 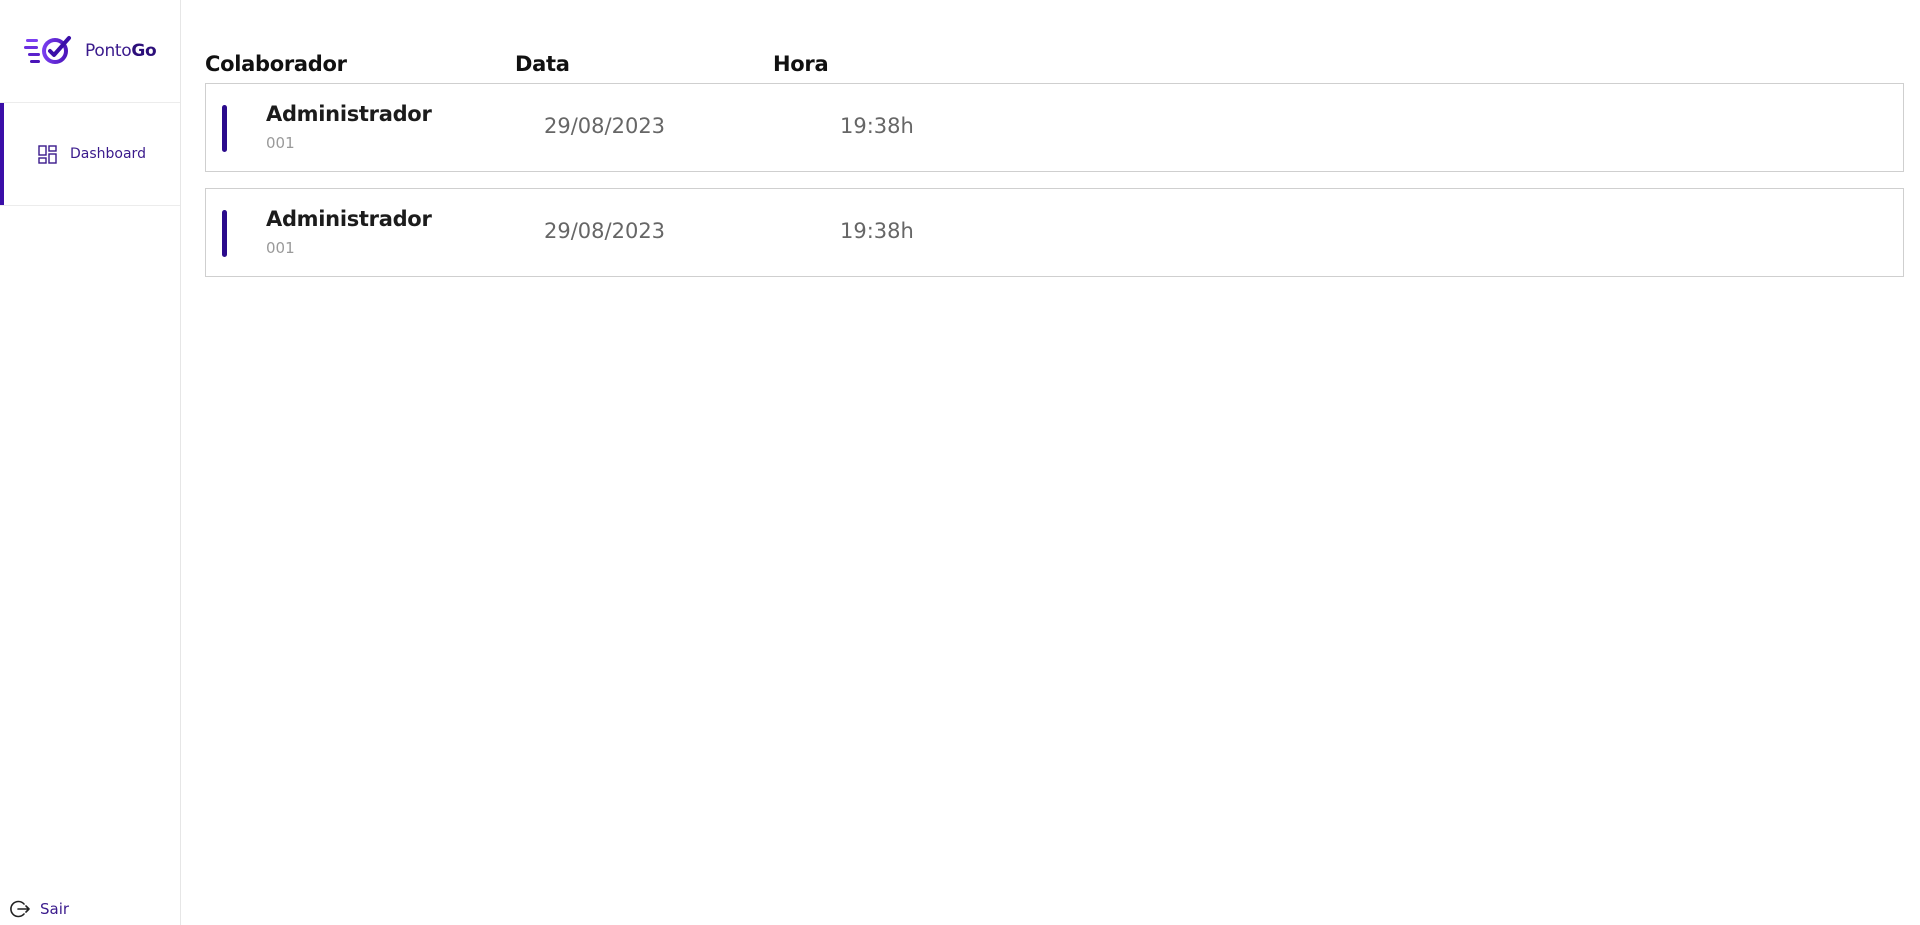 What do you see at coordinates (90, 462) in the screenshot?
I see `sidebar: PontoGo Dashboard Sair` at bounding box center [90, 462].